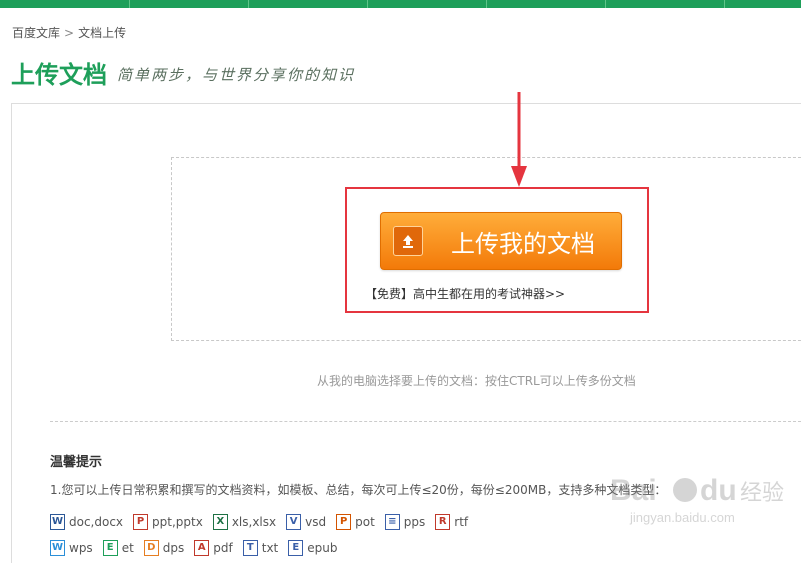  What do you see at coordinates (173, 548) in the screenshot?
I see `file-type-label: dps` at bounding box center [173, 548].